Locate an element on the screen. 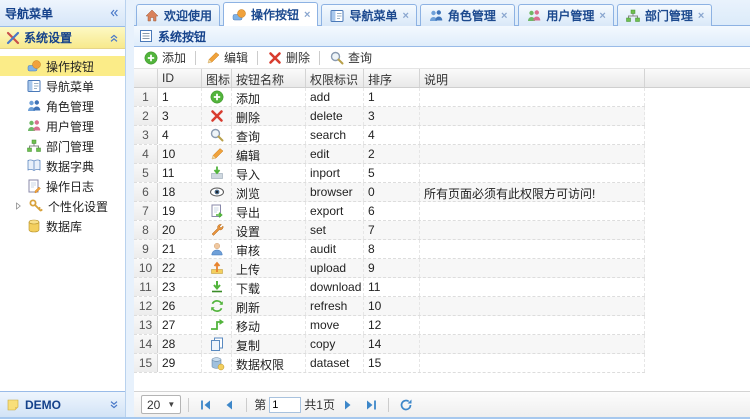 The width and height of the screenshot is (750, 419). tab: 角色管理 × is located at coordinates (467, 15).